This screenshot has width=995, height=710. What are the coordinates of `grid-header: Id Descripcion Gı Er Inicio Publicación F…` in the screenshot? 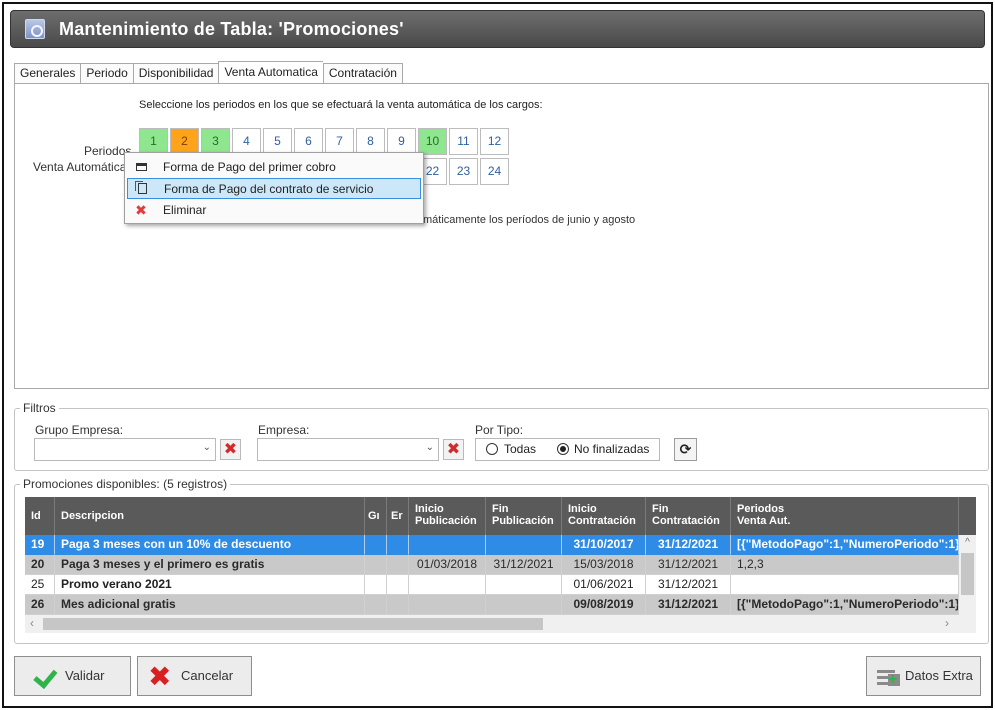 It's located at (500, 516).